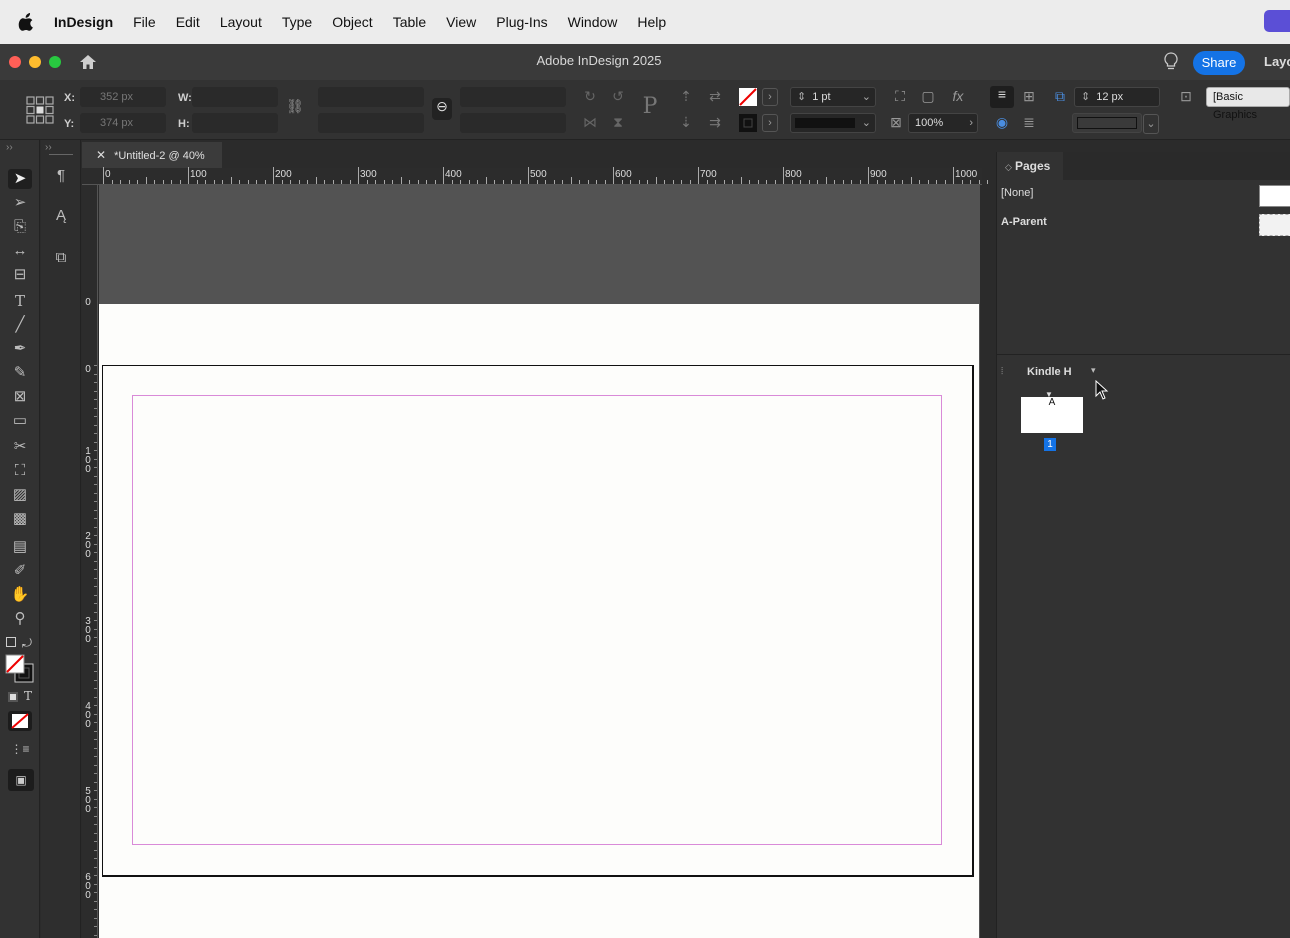  Describe the element at coordinates (1002, 122) in the screenshot. I see `auto-fit-icon: ◉` at that location.